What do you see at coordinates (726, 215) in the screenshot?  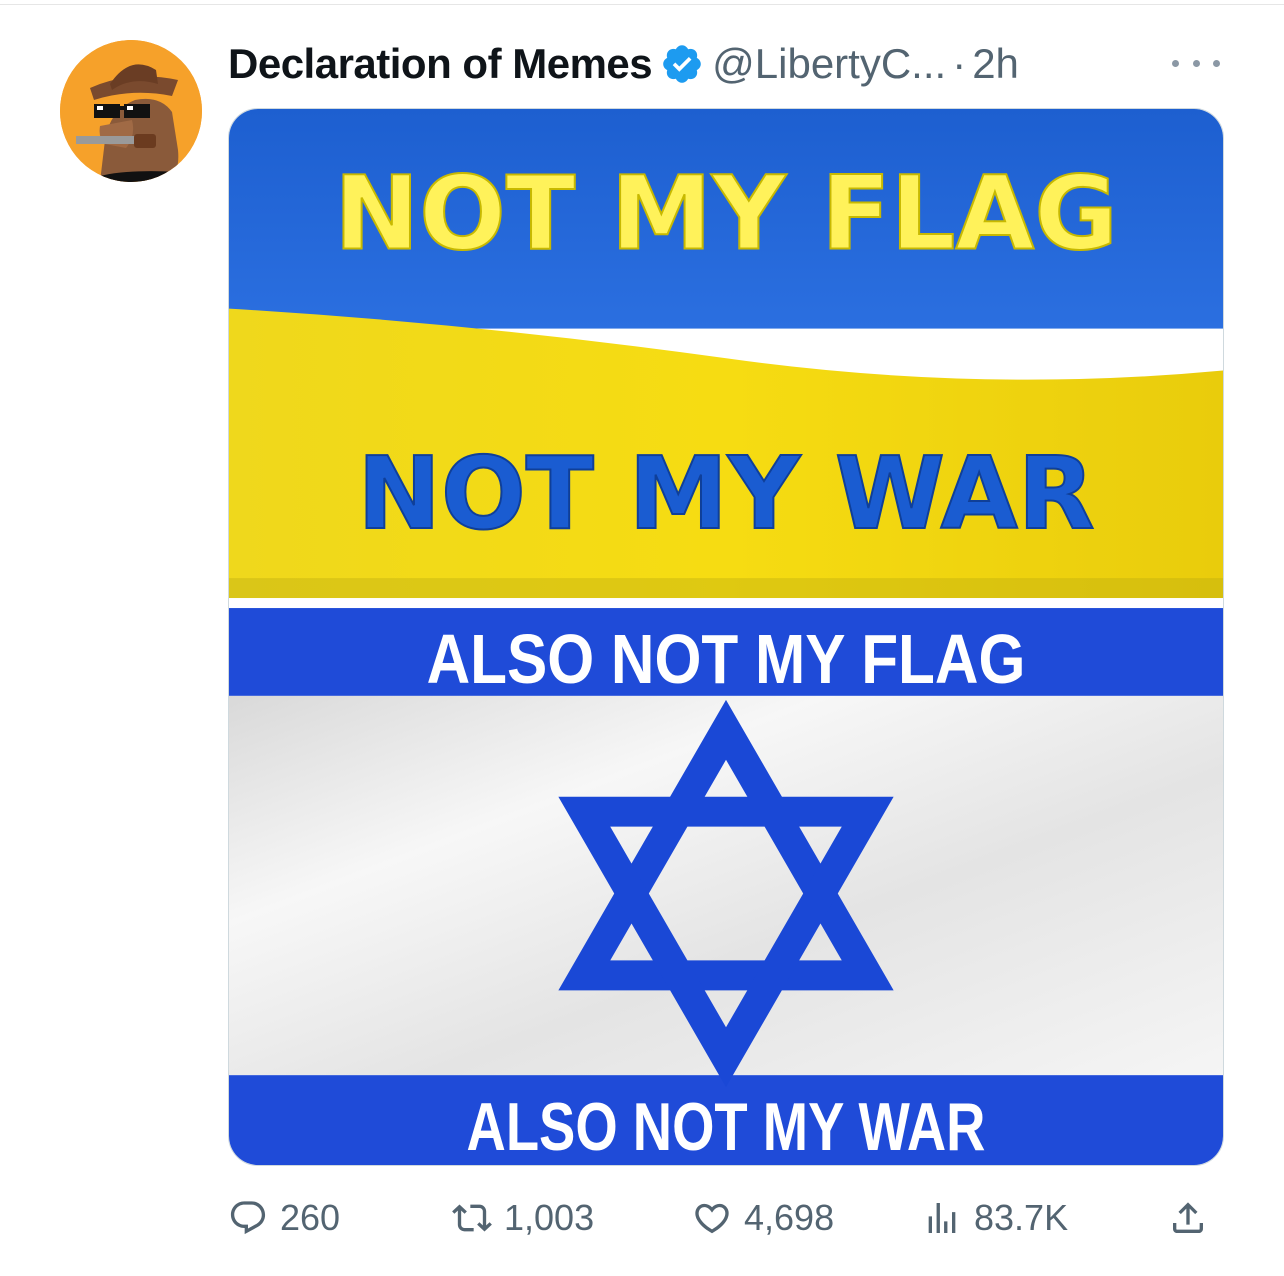 I see `meme-top-line-1: NOT MY FLAG` at bounding box center [726, 215].